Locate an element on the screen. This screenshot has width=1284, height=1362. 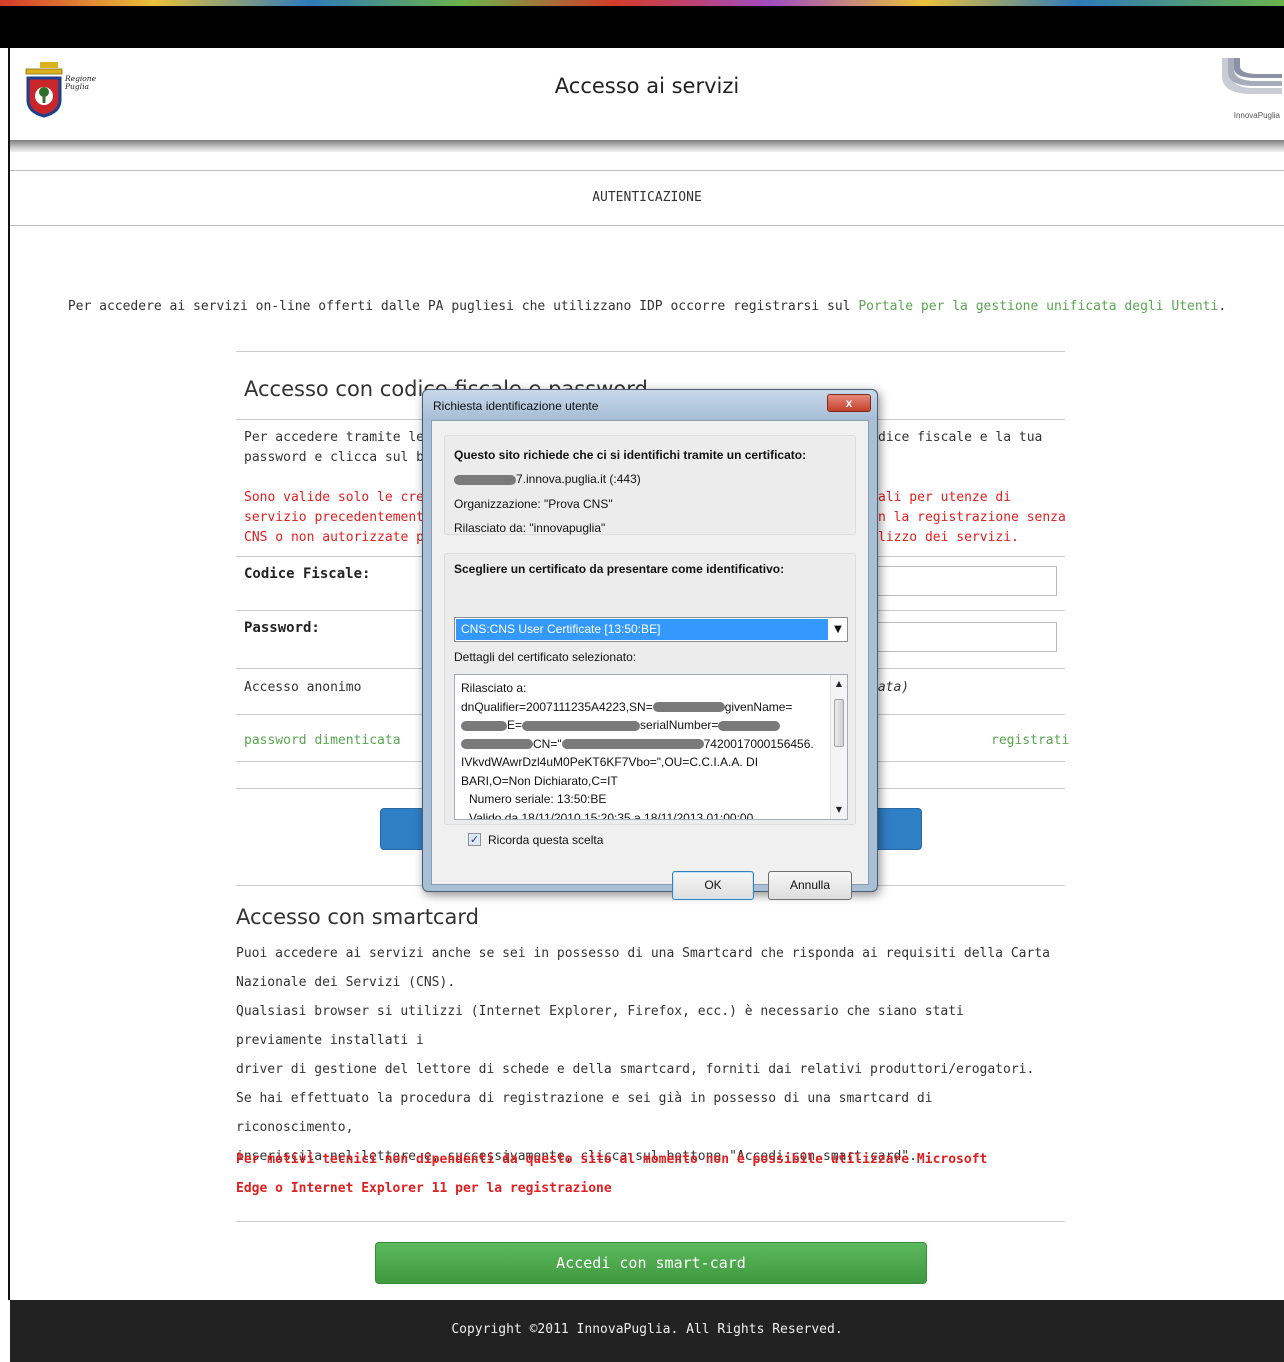
login-warning-line: n la registrazione senza is located at coordinates (972, 517).